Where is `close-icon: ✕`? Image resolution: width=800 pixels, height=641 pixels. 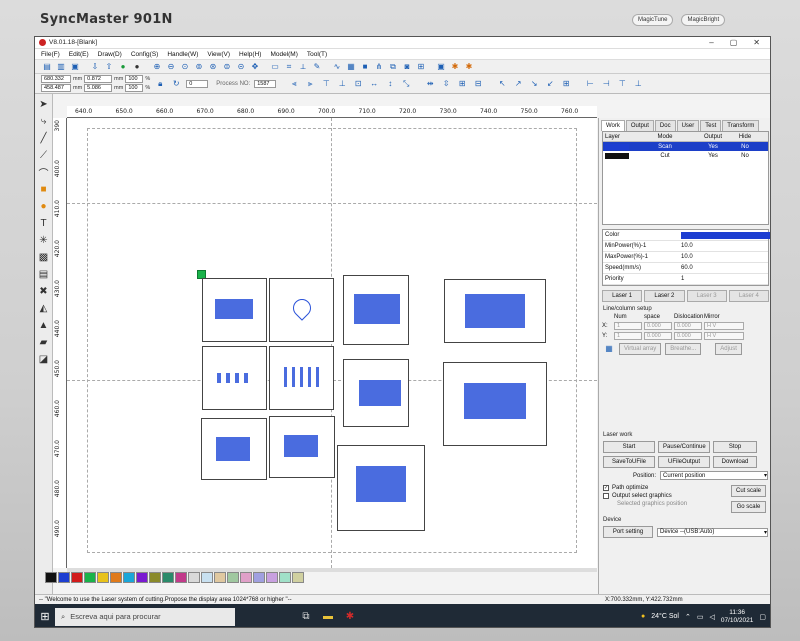 close-icon: ✕ is located at coordinates (756, 42).